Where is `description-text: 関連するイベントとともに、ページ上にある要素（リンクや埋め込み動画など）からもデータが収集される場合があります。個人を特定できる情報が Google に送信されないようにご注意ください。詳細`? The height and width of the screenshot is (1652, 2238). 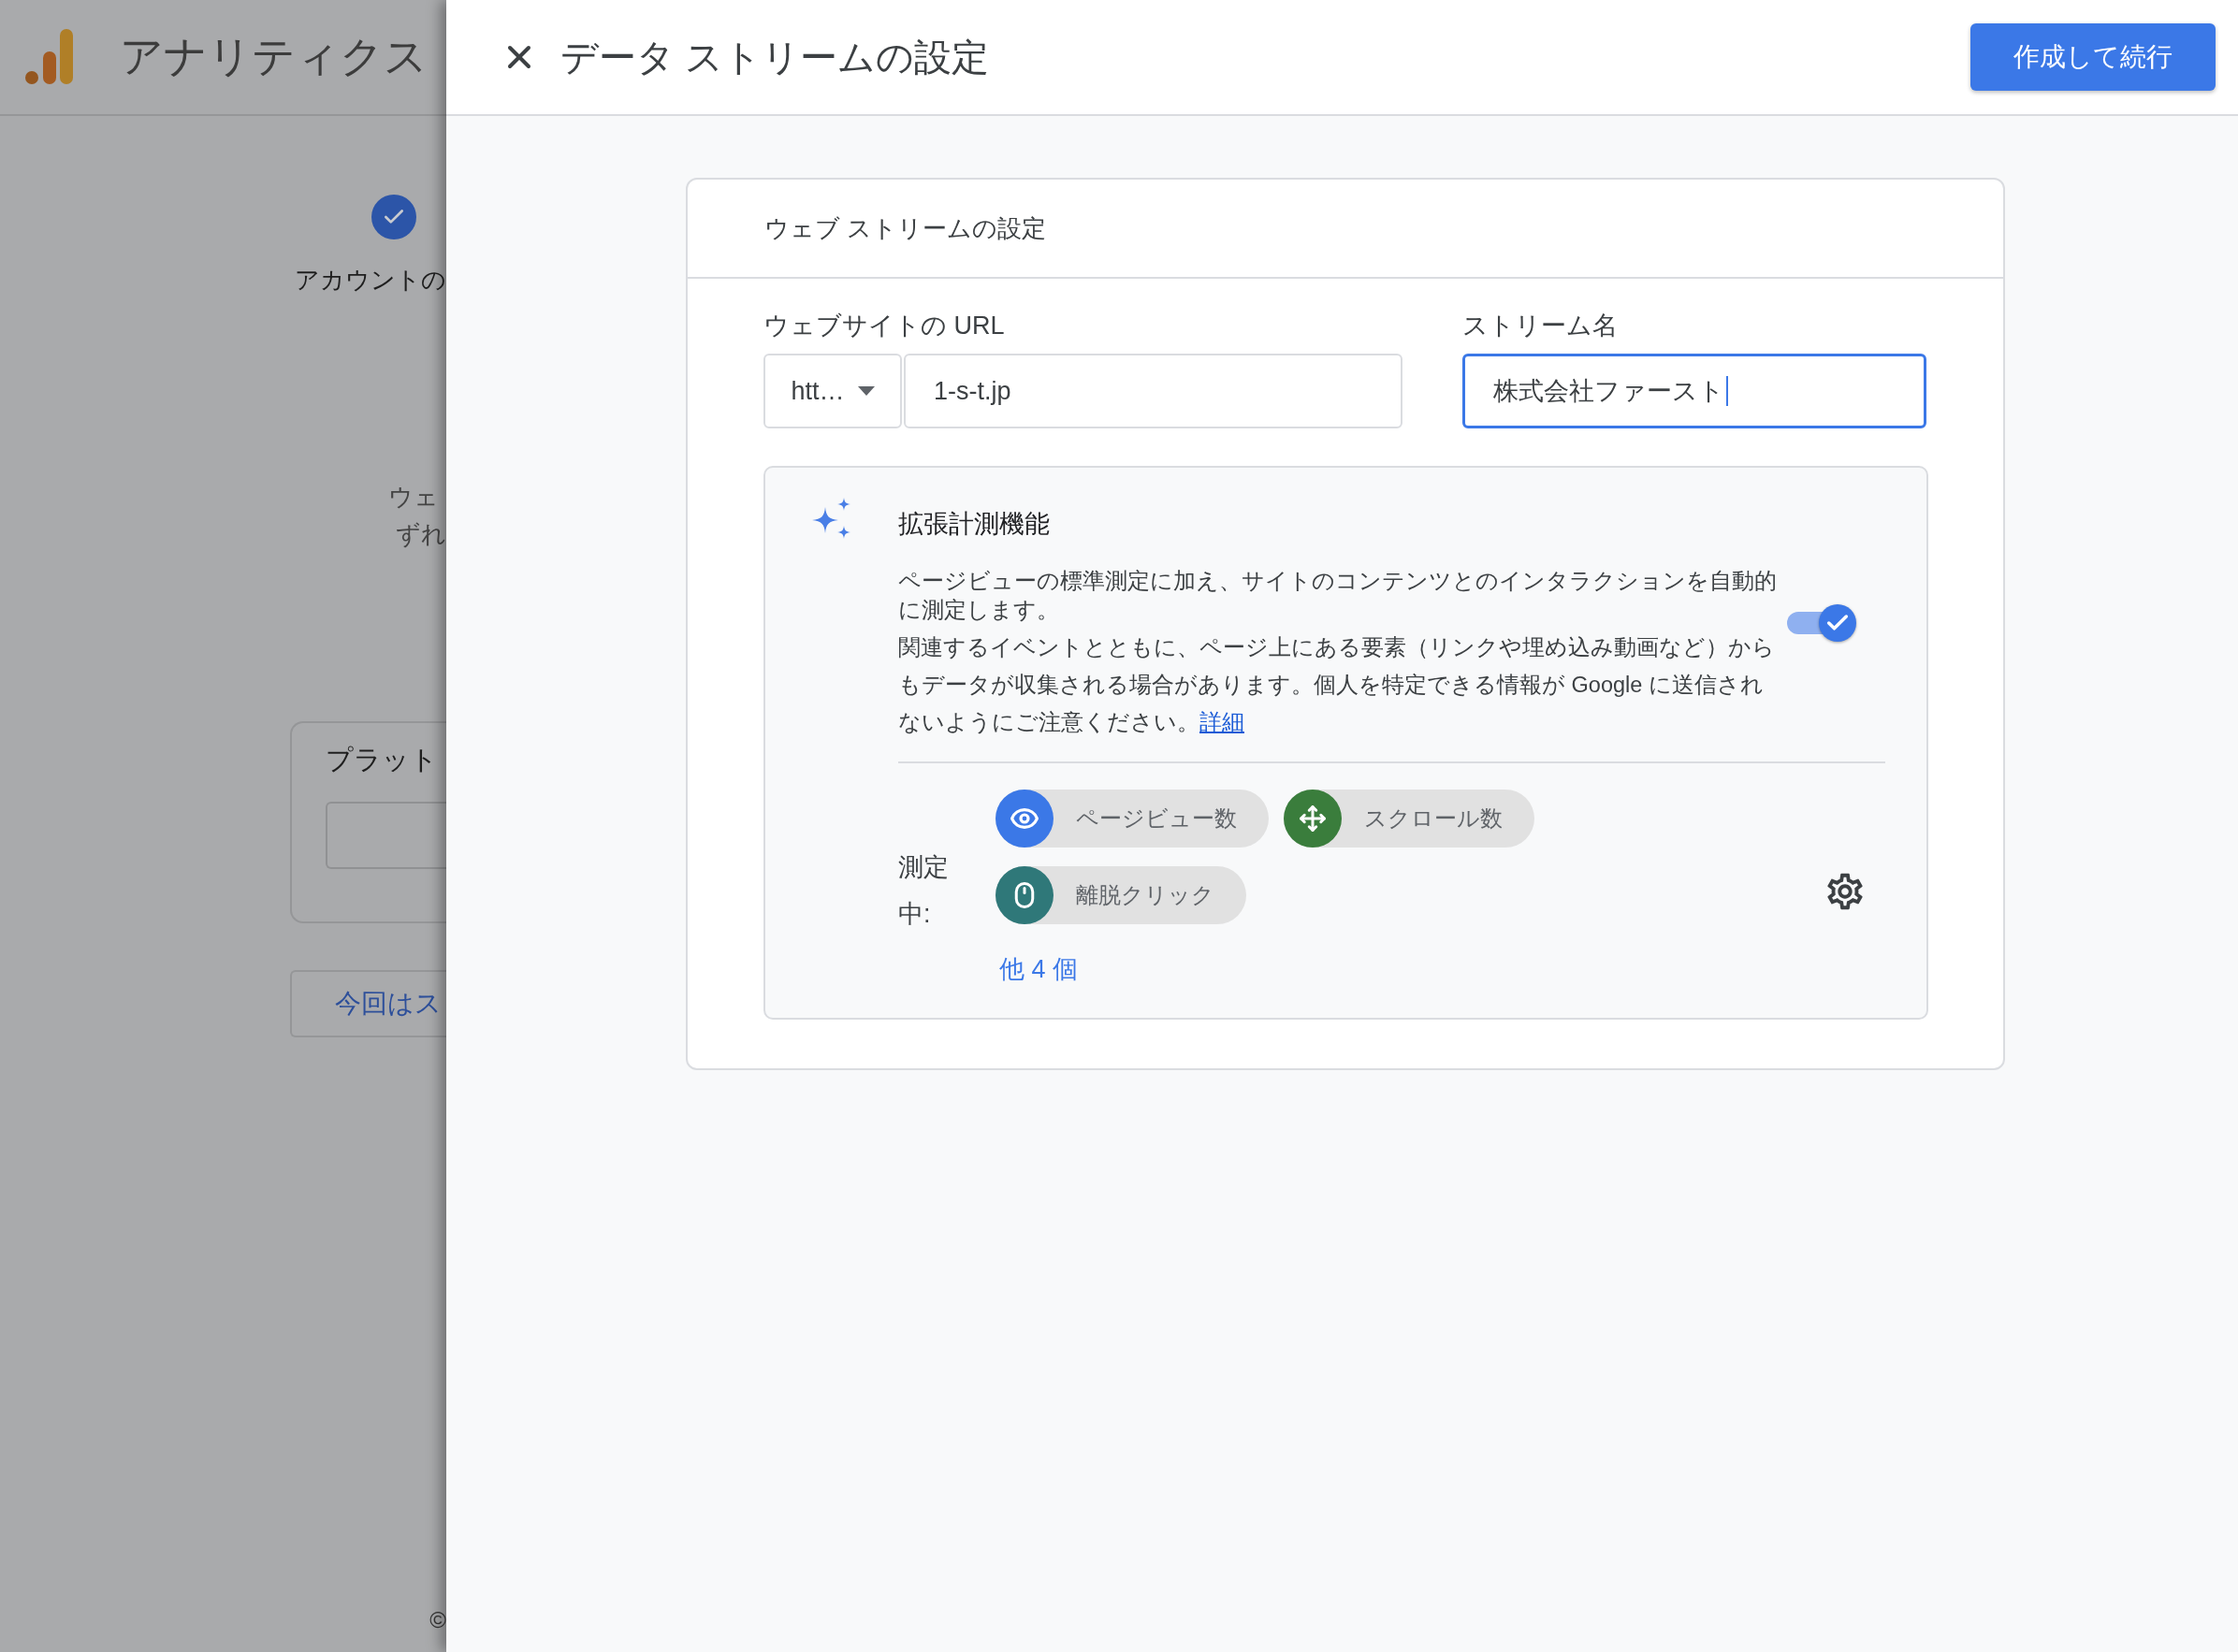
description-text: 関連するイベントとともに、ページ上にある要素（リンクや埋め込み動画など）からもデータが収集される場合があります。個人を特定できる情報が Google に送信されないようにご注意ください。詳細 is located at coordinates (1337, 685).